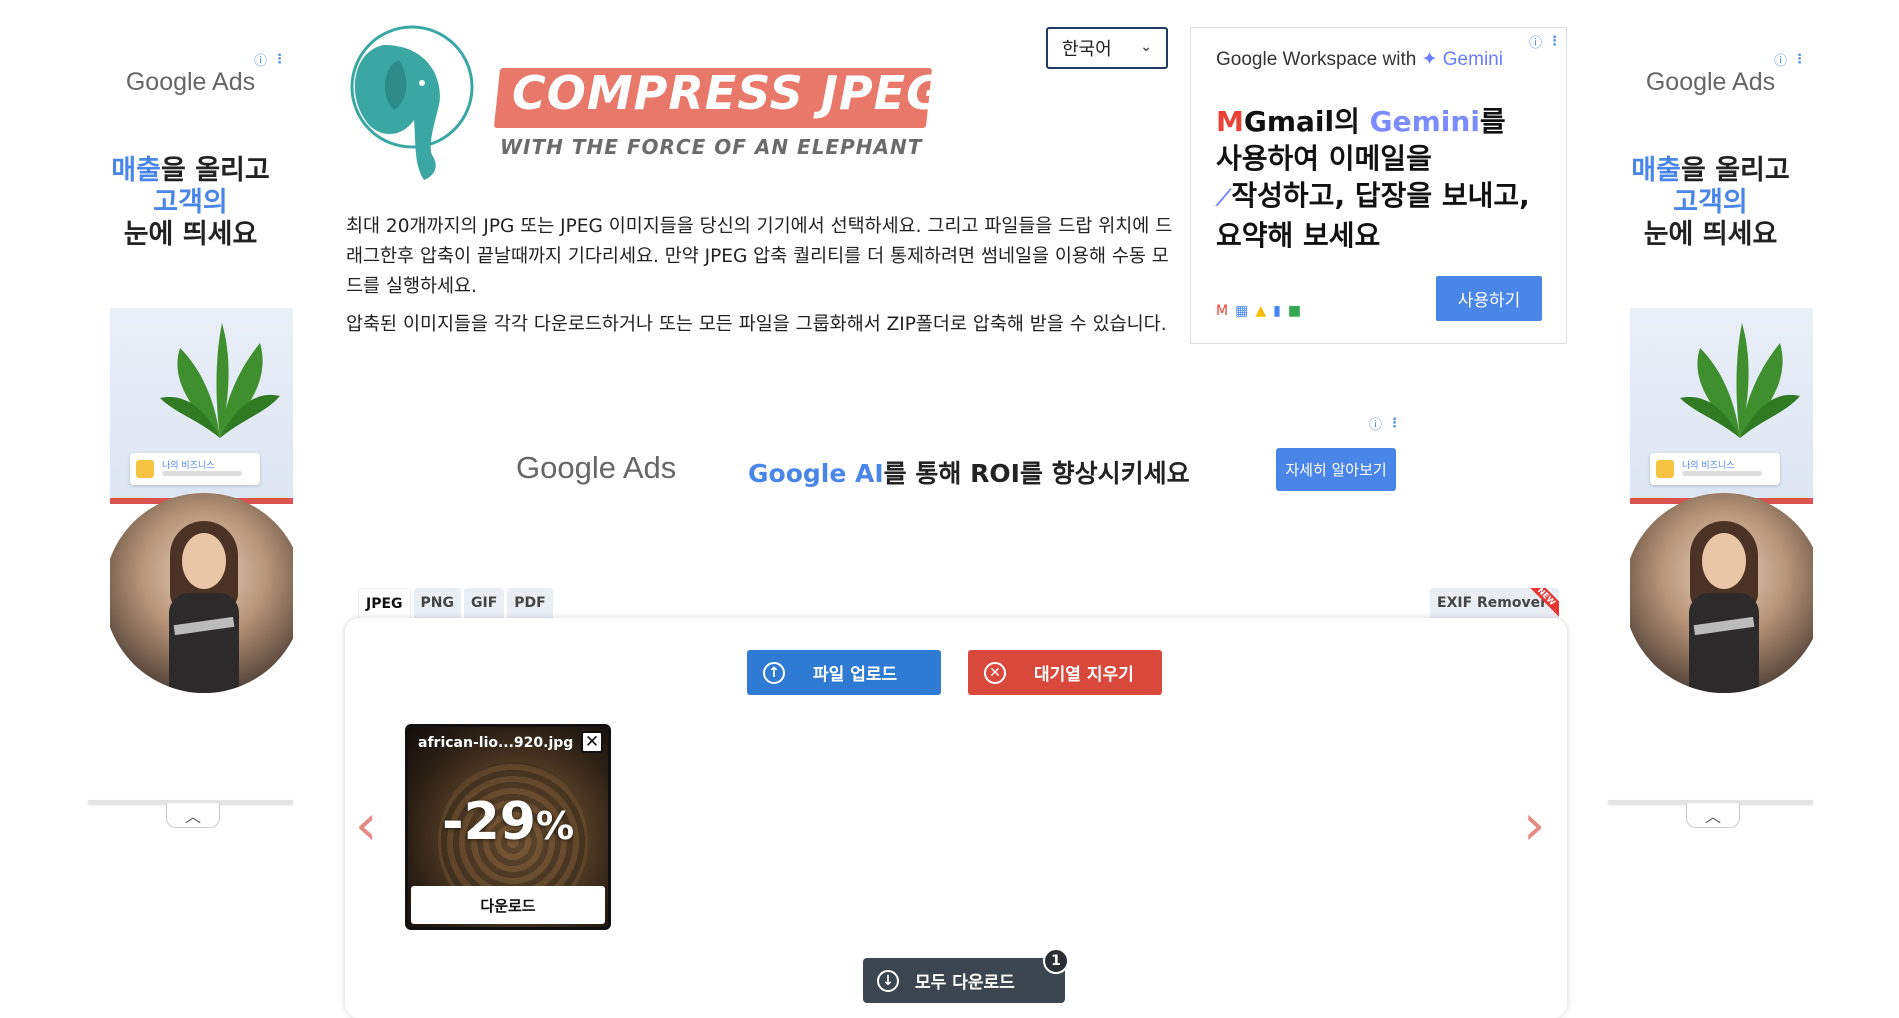  Describe the element at coordinates (488, 822) in the screenshot. I see `compression-value: -29` at that location.